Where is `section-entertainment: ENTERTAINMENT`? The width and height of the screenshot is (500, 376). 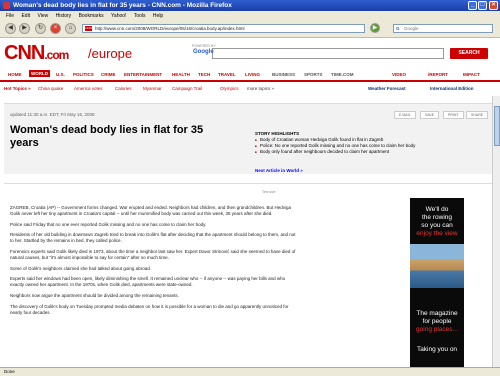 section-entertainment: ENTERTAINMENT is located at coordinates (143, 74).